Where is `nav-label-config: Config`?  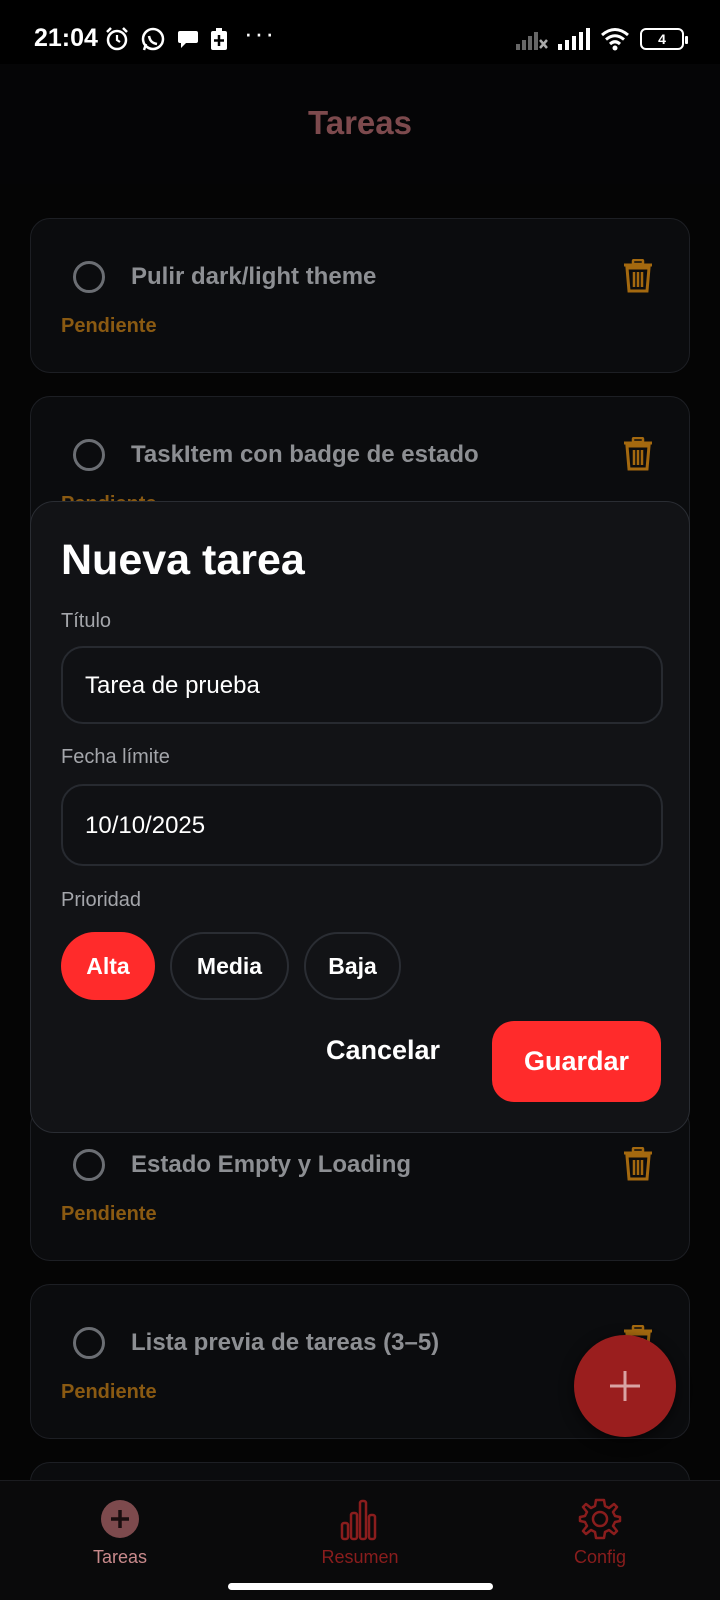
nav-label-config: Config is located at coordinates (600, 1557).